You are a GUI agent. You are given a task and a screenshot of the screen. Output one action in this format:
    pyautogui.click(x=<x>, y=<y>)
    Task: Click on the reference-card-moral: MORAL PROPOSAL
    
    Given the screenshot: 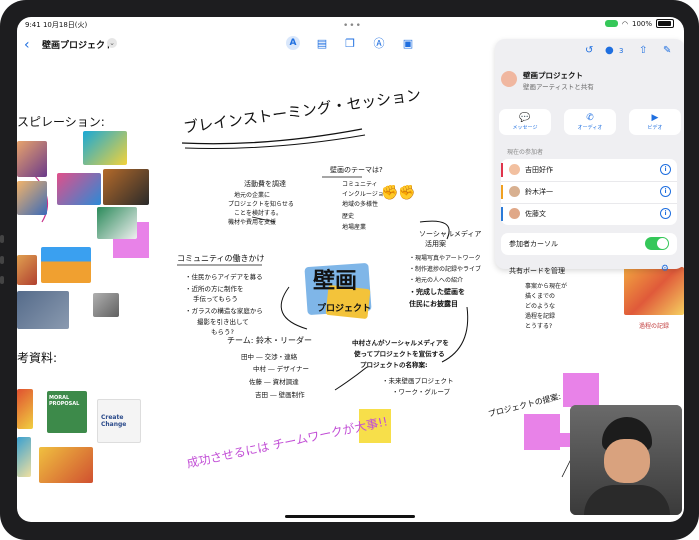 What is the action you would take?
    pyautogui.click(x=67, y=412)
    